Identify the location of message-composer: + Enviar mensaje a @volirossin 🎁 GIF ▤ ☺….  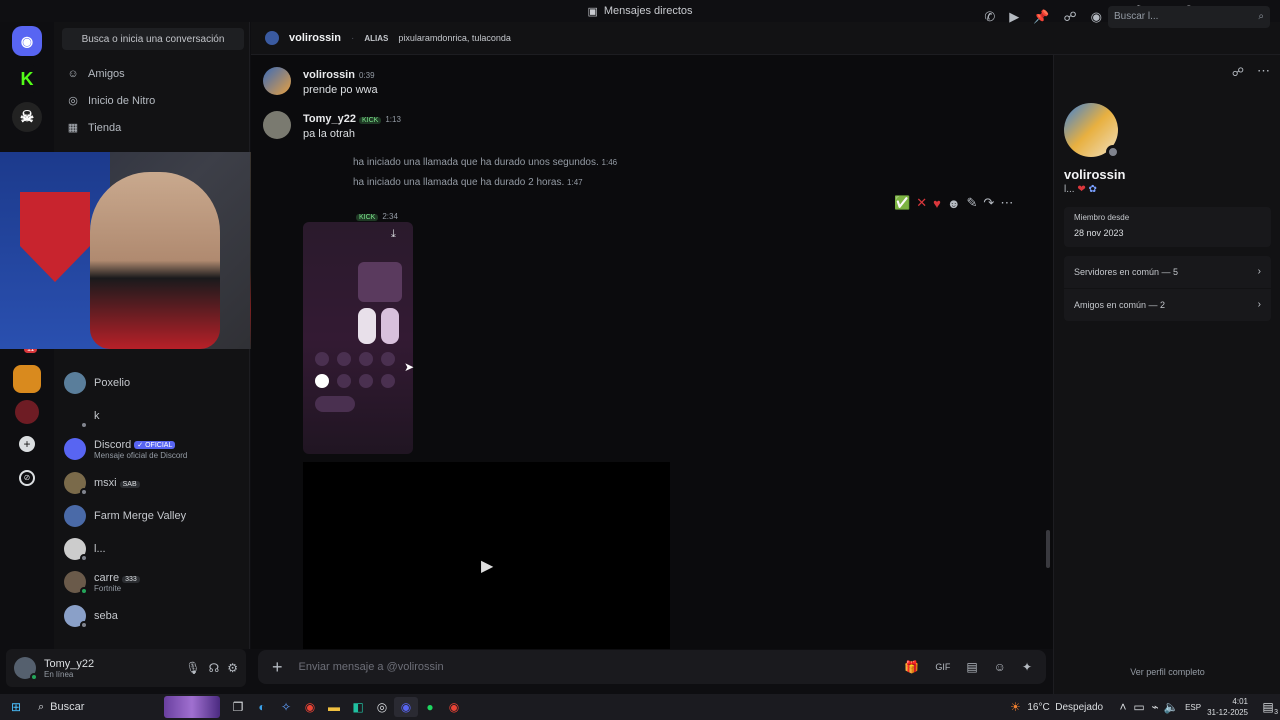
(652, 667).